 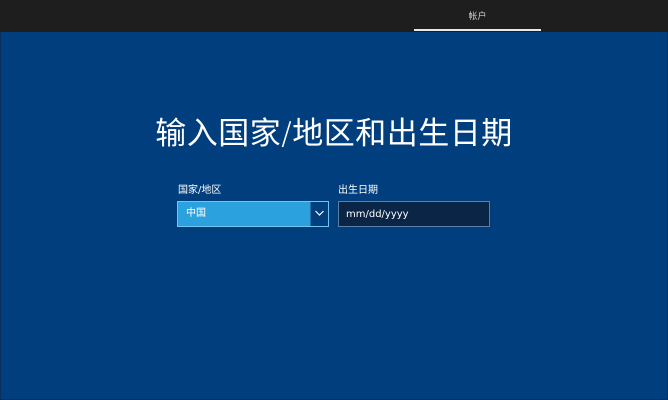 What do you see at coordinates (334, 134) in the screenshot?
I see `page-title: 输入国家/地区和出生日期` at bounding box center [334, 134].